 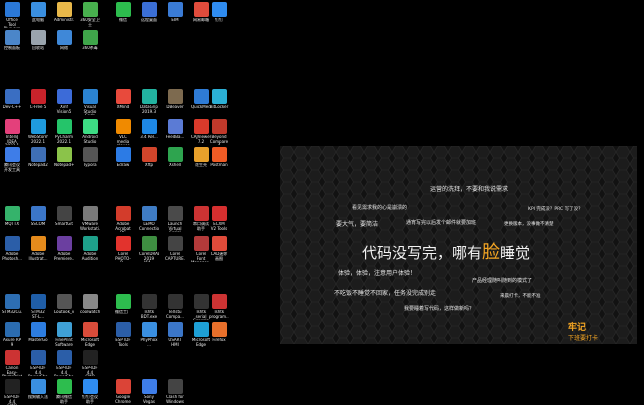 What do you see at coordinates (149, 306) in the screenshot?
I see `desktop-shortcut: Tshtk BDT.exe` at bounding box center [149, 306].